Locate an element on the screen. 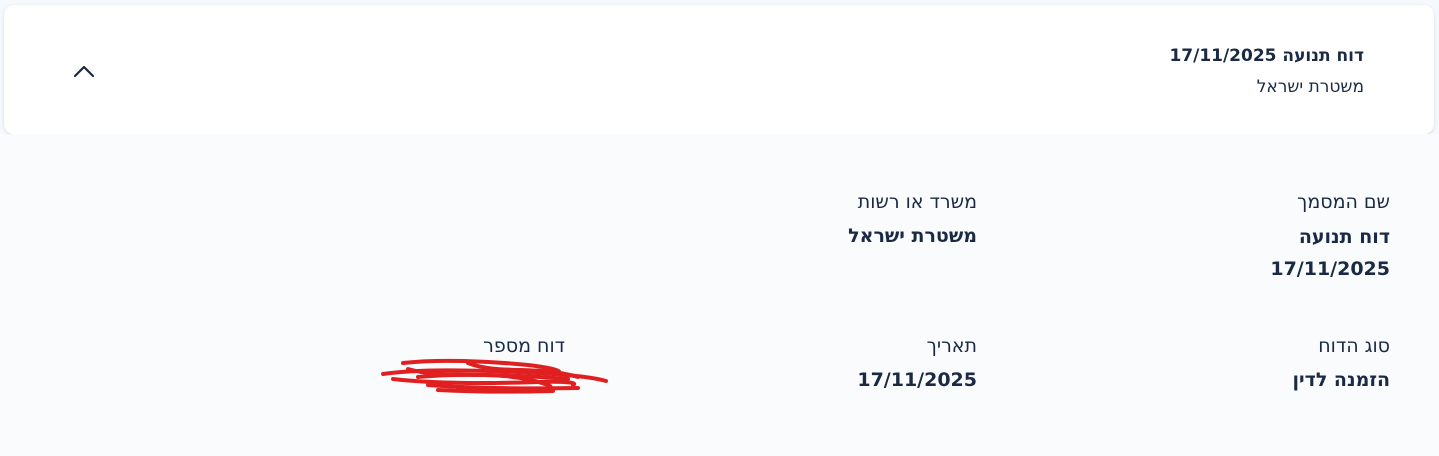 The image size is (1439, 456). field-value: 17/11/2025 is located at coordinates (917, 380).